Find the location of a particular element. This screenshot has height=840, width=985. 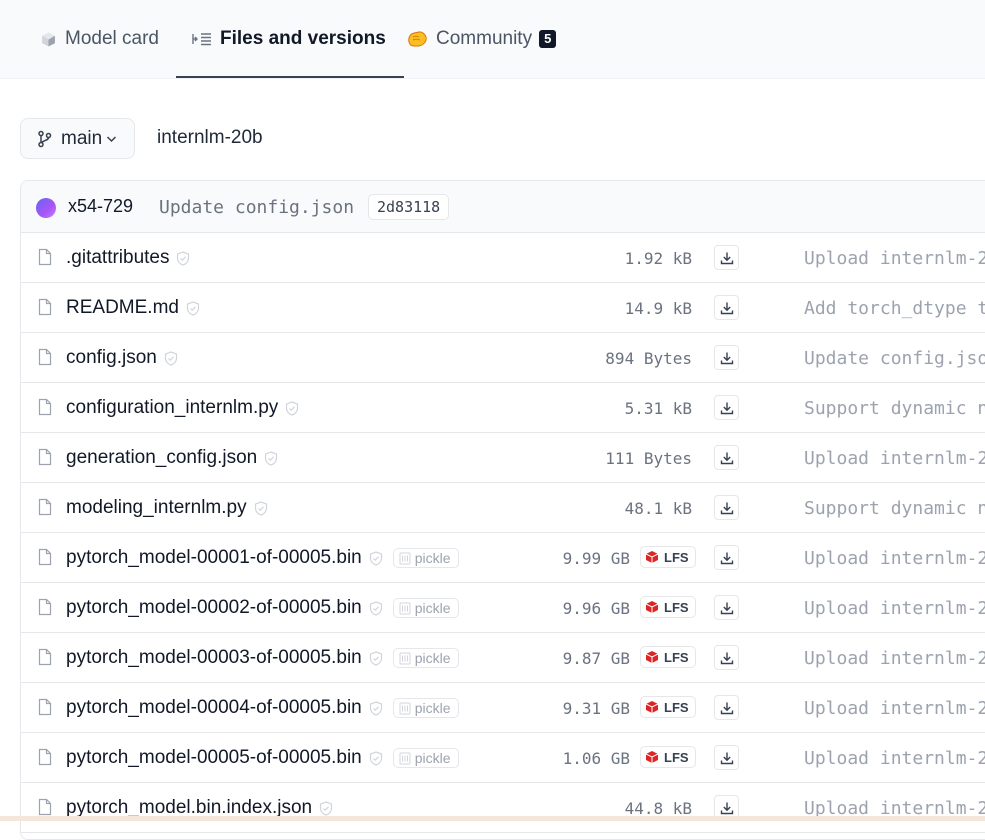

file-name-link: pytorch_model-00004-of-00005.bin is located at coordinates (214, 708).